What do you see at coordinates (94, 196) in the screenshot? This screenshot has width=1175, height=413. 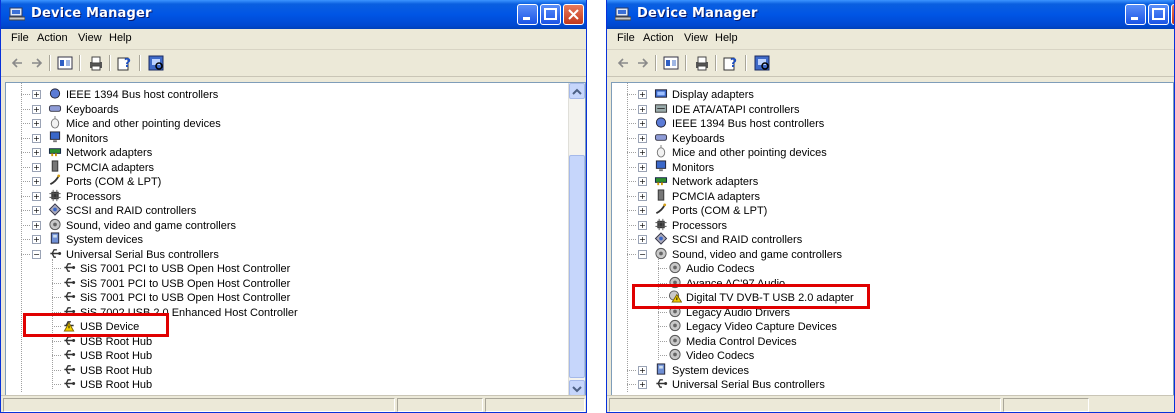 I see `tree-label: Processors` at bounding box center [94, 196].